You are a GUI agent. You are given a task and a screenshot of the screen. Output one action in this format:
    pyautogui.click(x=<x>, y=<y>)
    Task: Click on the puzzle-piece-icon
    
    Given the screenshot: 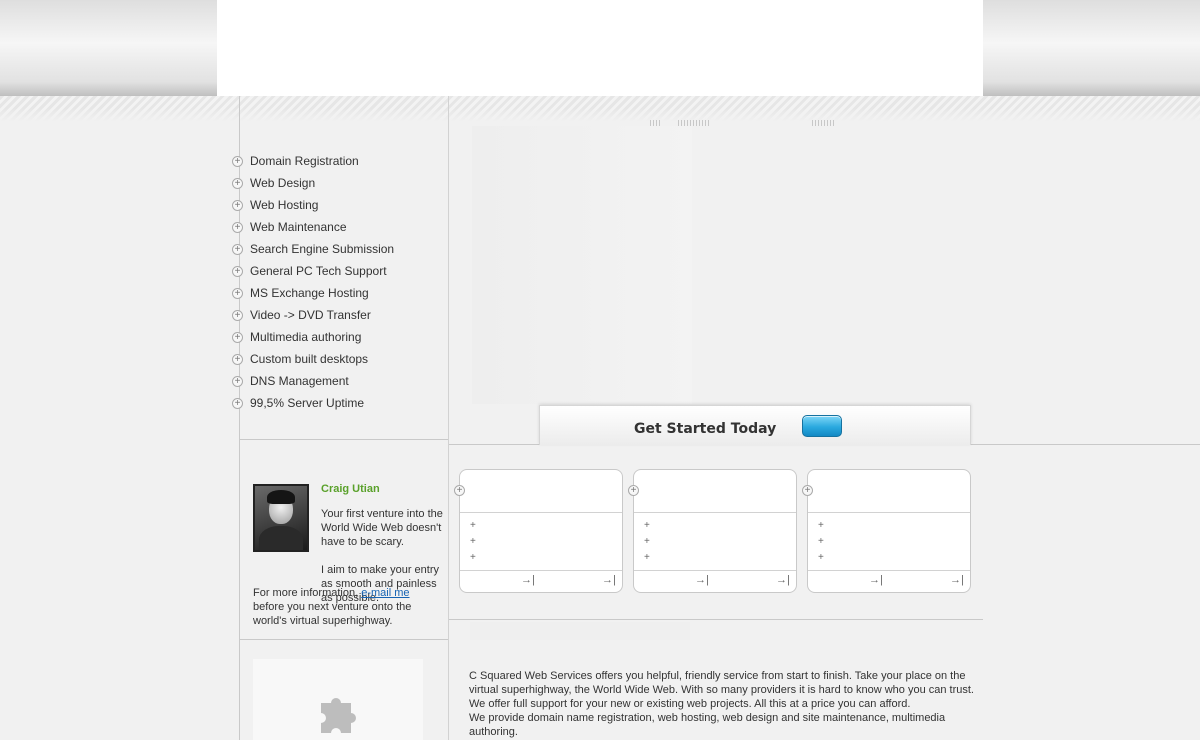 What is the action you would take?
    pyautogui.click(x=338, y=715)
    